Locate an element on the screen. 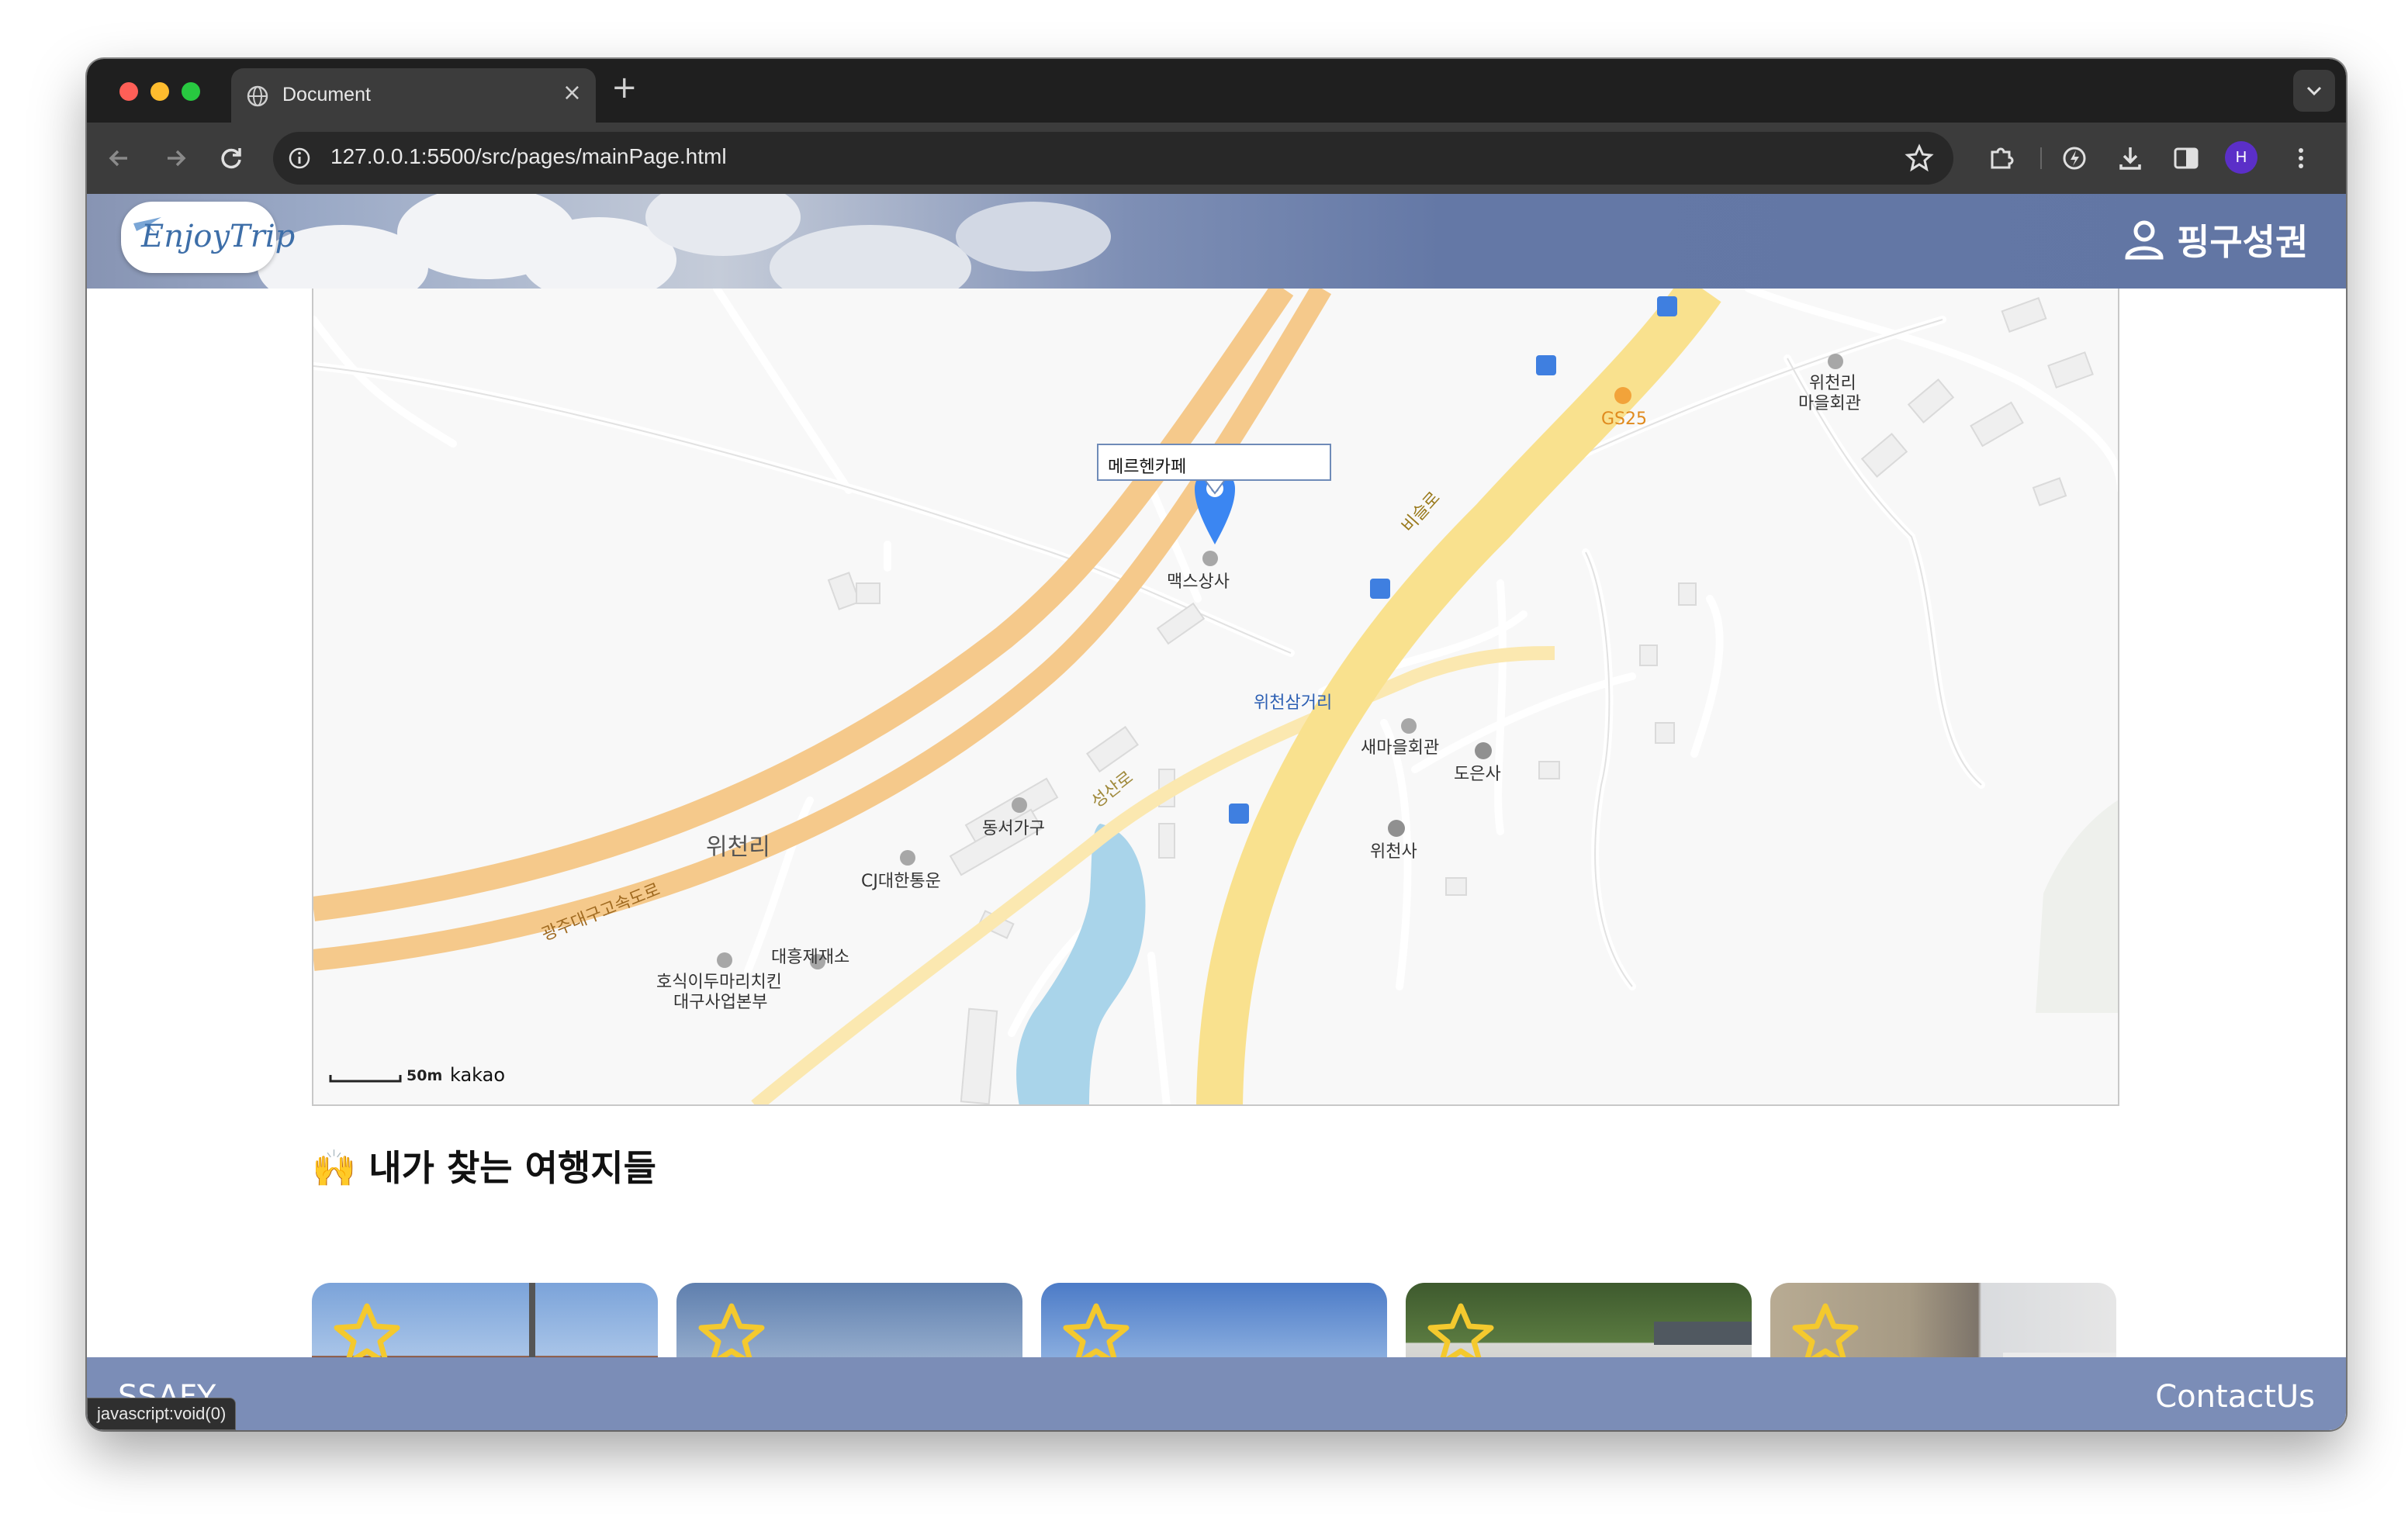 The image size is (2408, 1531). raising-hands-emoji: 🙌 is located at coordinates (334, 1168).